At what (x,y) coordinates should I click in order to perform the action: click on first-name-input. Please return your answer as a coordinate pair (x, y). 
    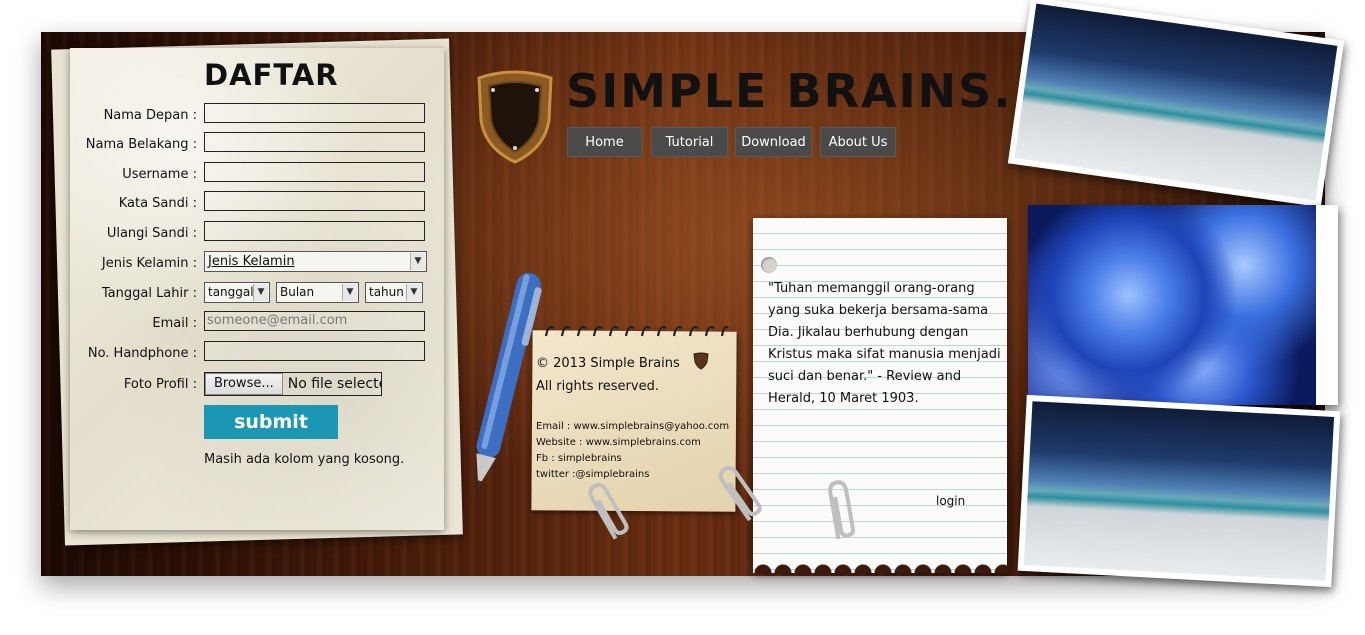
    Looking at the image, I should click on (314, 113).